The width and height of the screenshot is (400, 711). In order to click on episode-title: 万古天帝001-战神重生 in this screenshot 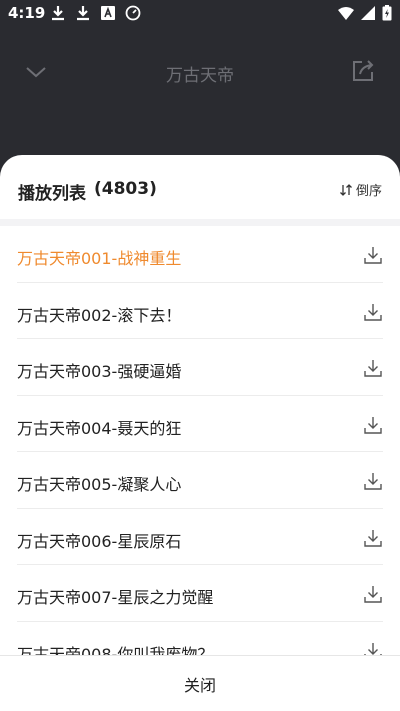, I will do `click(99, 258)`.